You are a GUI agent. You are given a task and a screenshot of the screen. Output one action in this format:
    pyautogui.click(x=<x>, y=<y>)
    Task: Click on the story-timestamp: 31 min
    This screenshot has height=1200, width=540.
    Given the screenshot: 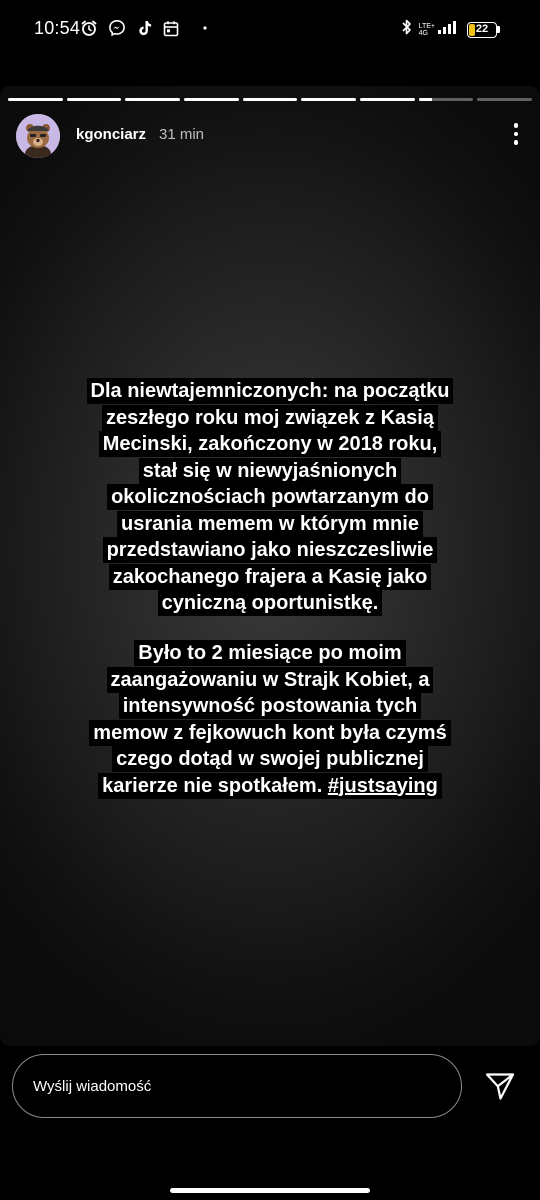 What is the action you would take?
    pyautogui.click(x=182, y=134)
    